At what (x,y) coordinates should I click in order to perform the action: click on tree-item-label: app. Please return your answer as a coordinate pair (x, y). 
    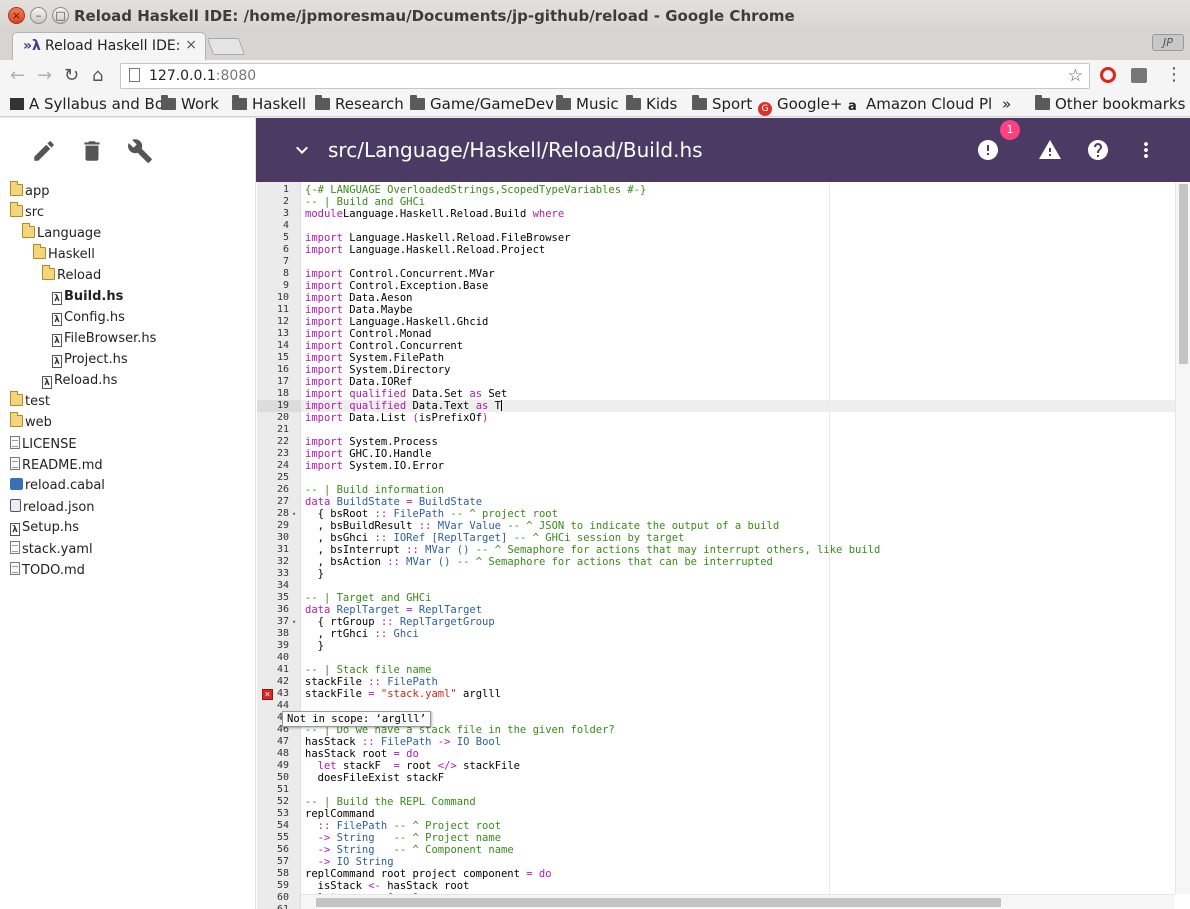
    Looking at the image, I should click on (37, 191).